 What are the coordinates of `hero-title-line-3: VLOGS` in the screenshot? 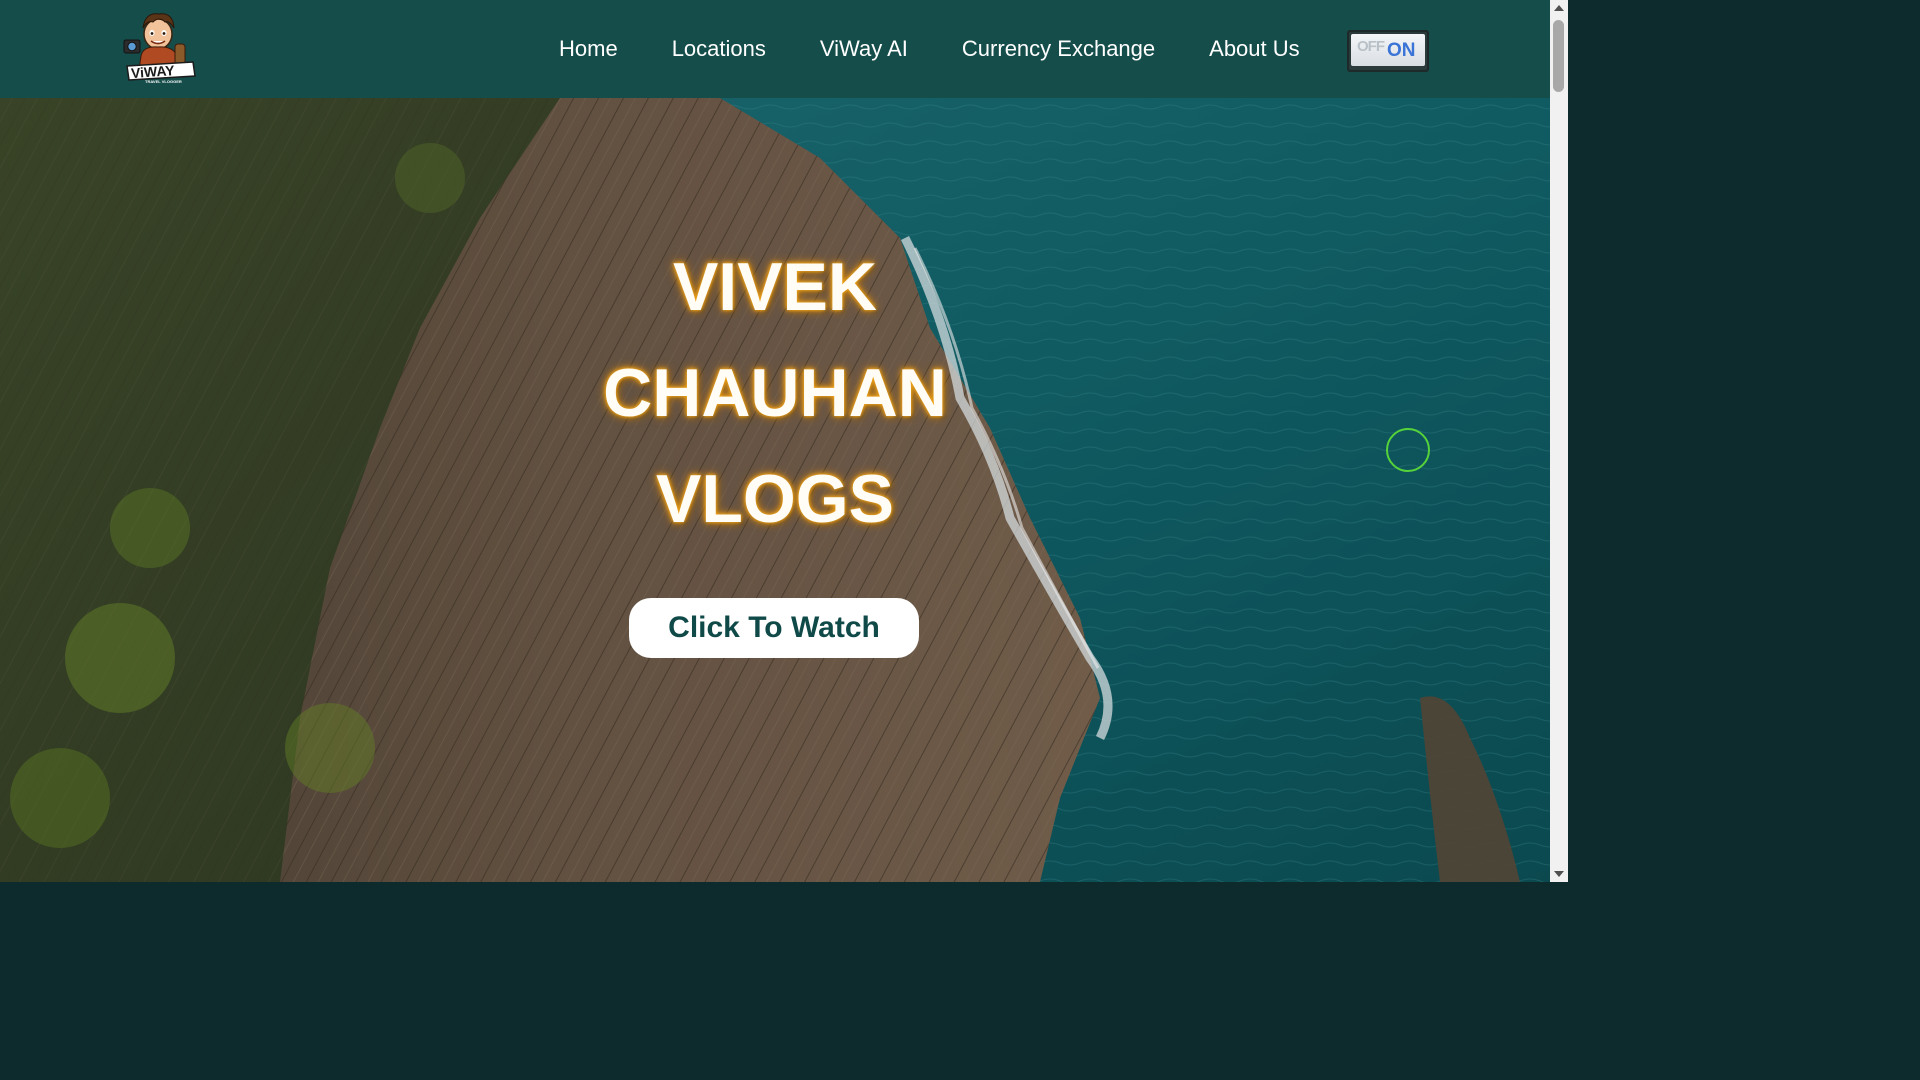 It's located at (775, 499).